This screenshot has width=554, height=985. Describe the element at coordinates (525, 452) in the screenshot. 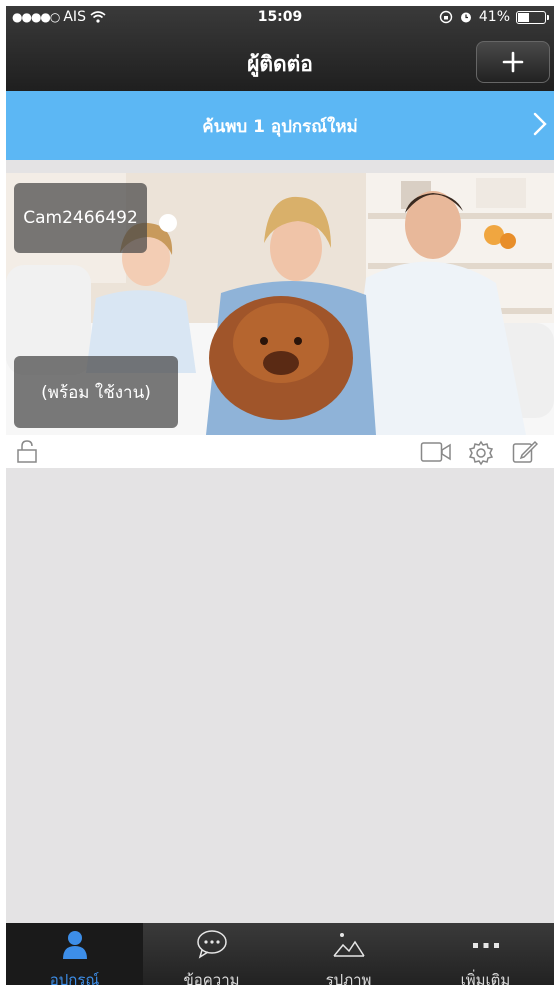

I see `edit-icon` at that location.